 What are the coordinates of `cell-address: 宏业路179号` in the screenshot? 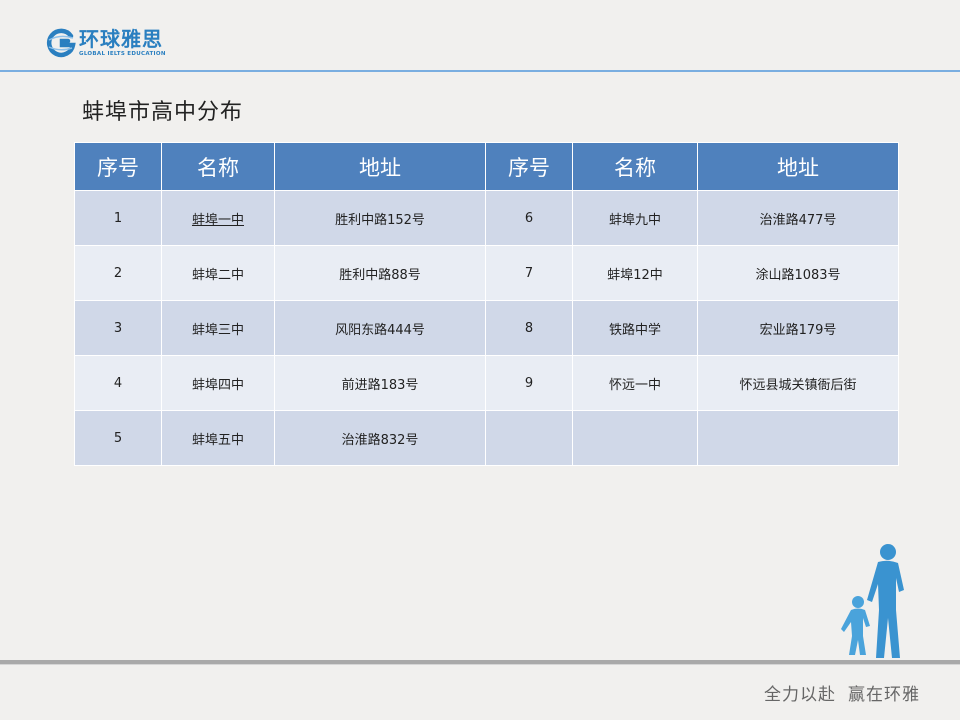 It's located at (798, 328).